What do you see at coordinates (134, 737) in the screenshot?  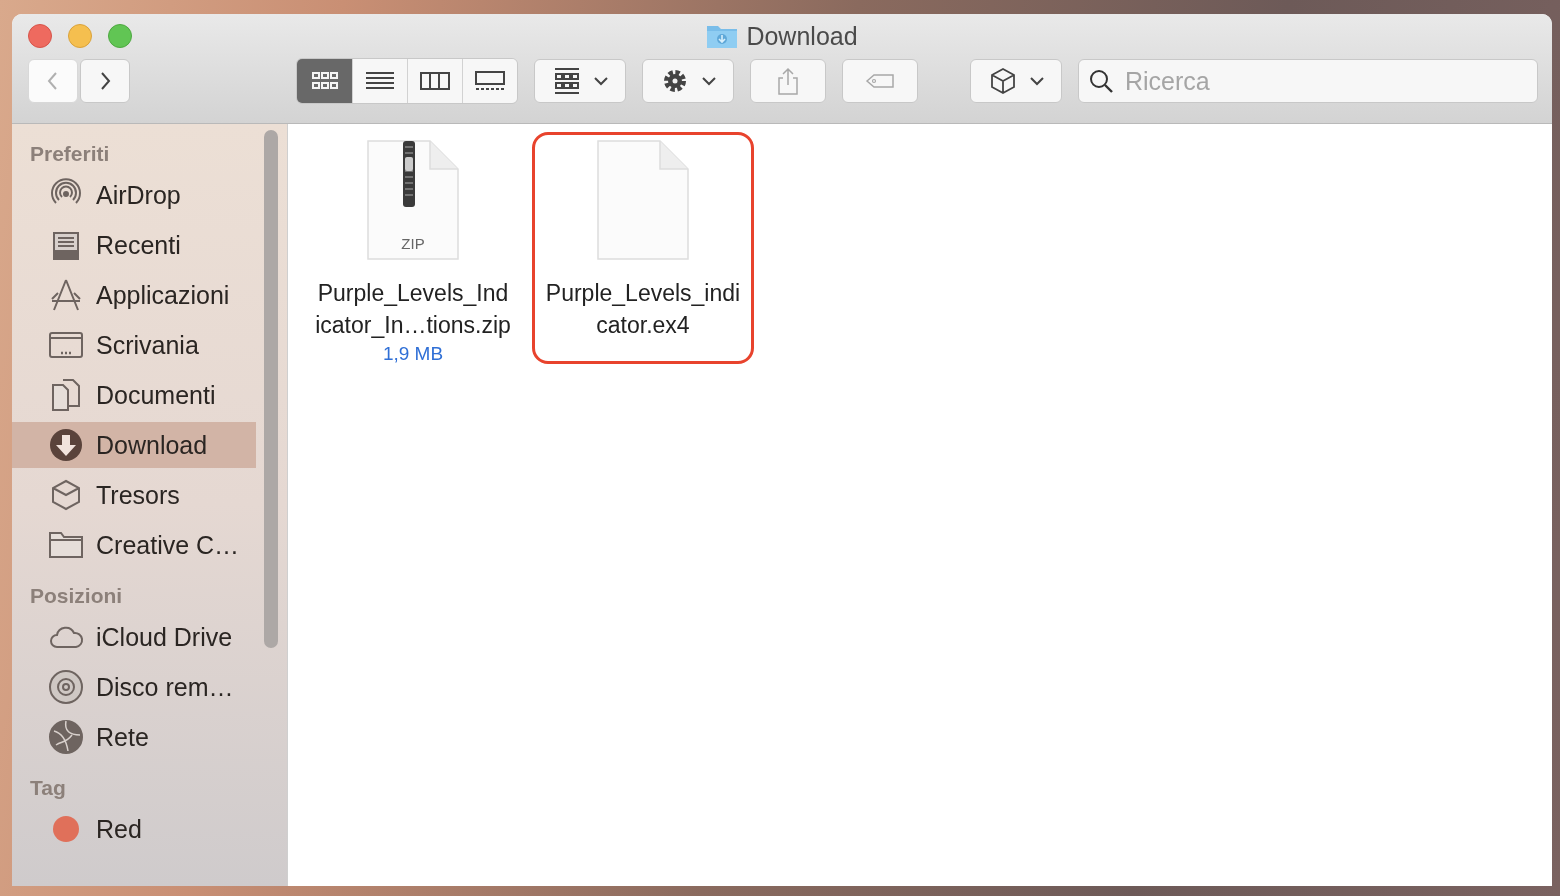 I see `sidebar-item: Rete` at bounding box center [134, 737].